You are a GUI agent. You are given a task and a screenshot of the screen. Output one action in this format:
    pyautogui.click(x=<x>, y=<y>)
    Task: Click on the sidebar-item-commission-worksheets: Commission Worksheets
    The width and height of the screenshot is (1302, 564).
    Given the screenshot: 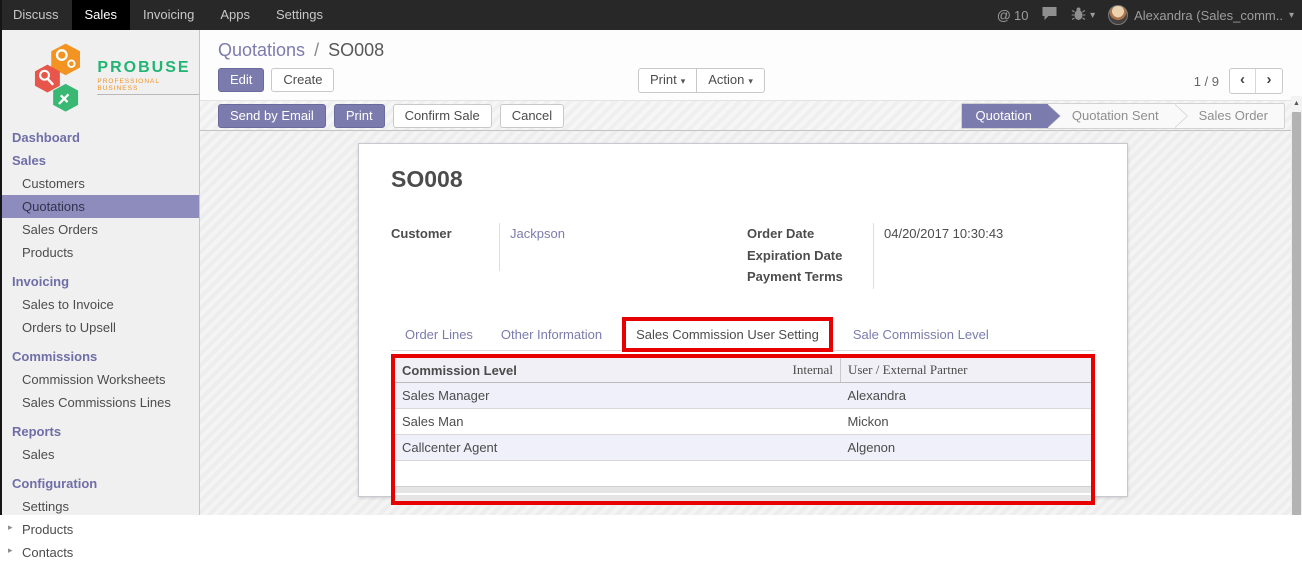 What is the action you would take?
    pyautogui.click(x=99, y=379)
    